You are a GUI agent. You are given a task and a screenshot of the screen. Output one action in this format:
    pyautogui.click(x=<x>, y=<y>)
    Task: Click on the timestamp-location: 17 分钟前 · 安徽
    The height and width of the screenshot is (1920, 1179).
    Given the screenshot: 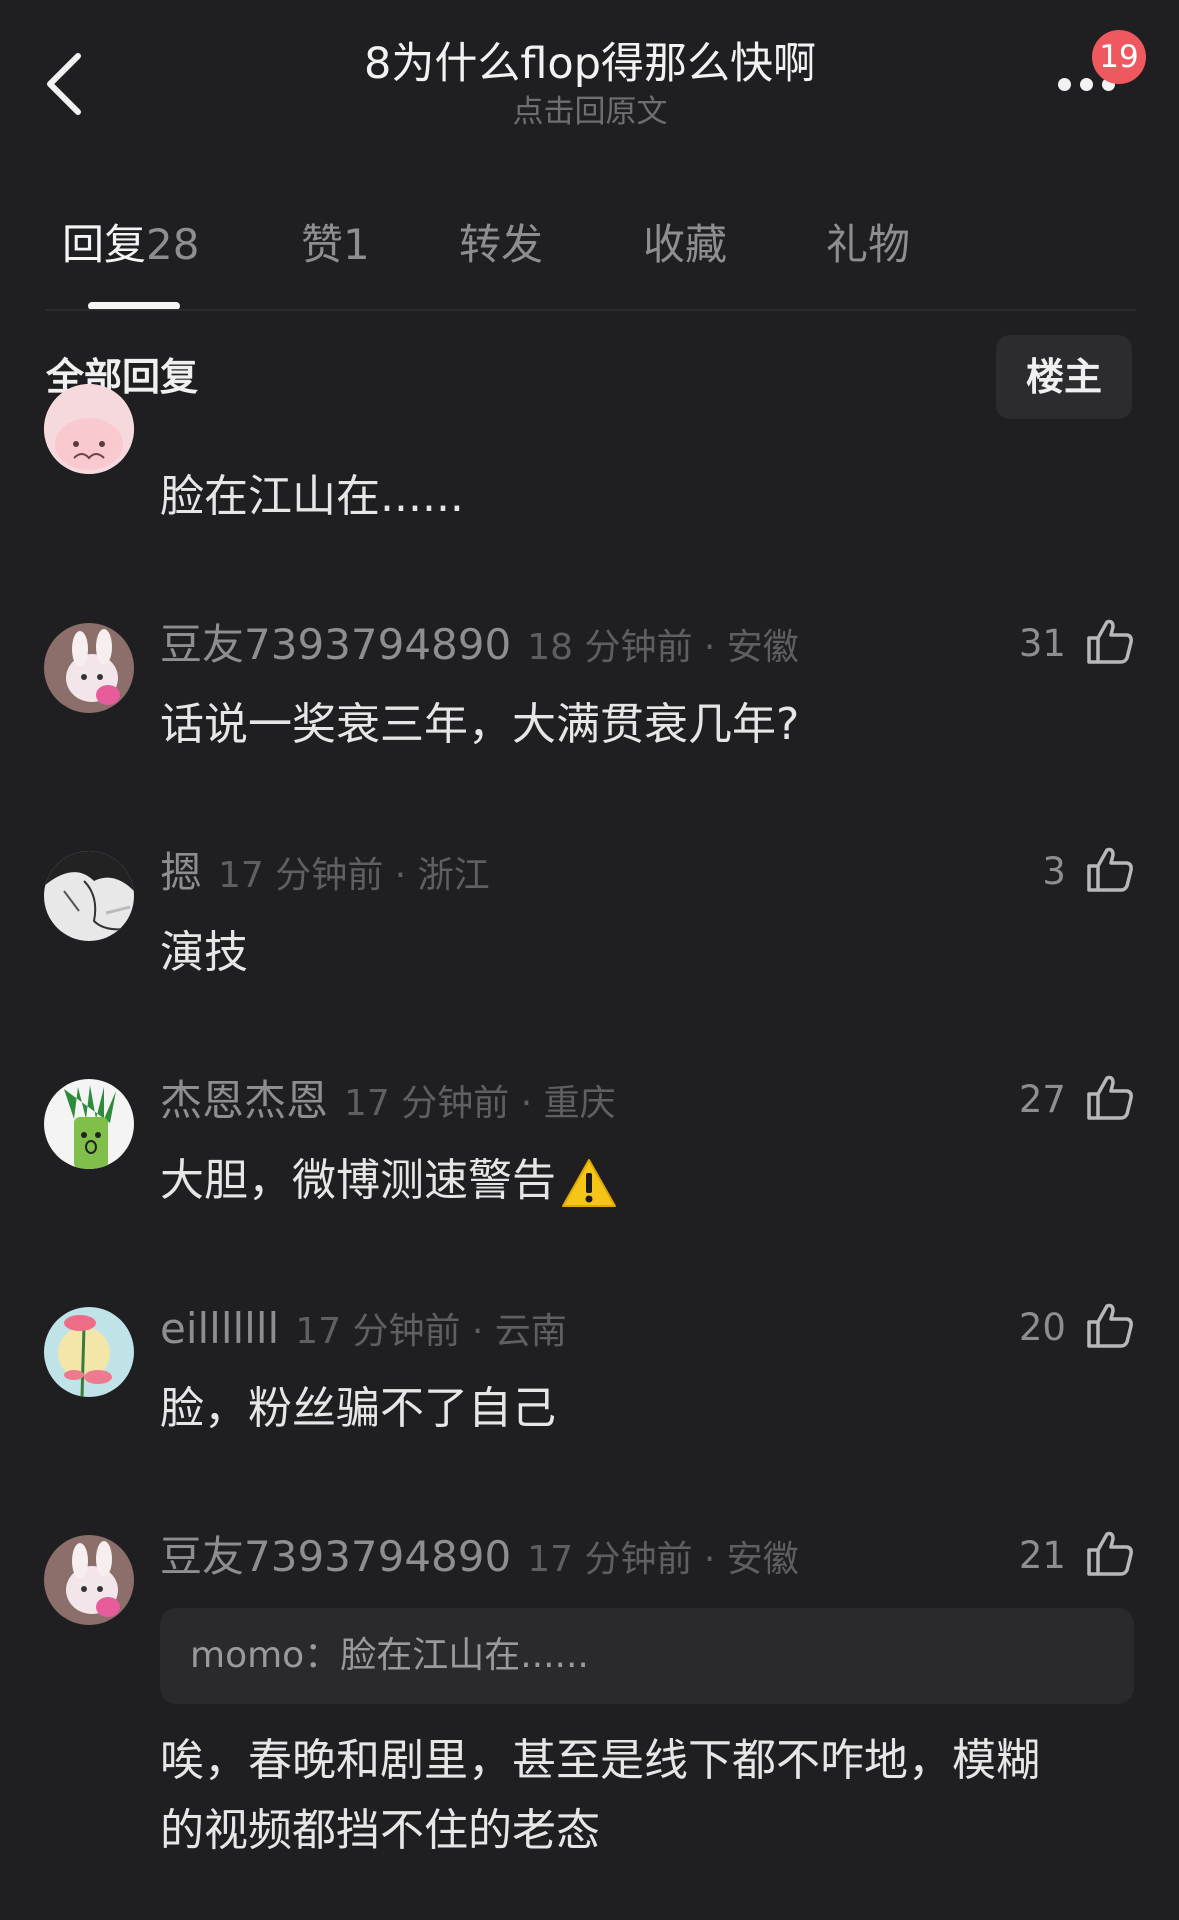 What is the action you would take?
    pyautogui.click(x=663, y=1559)
    